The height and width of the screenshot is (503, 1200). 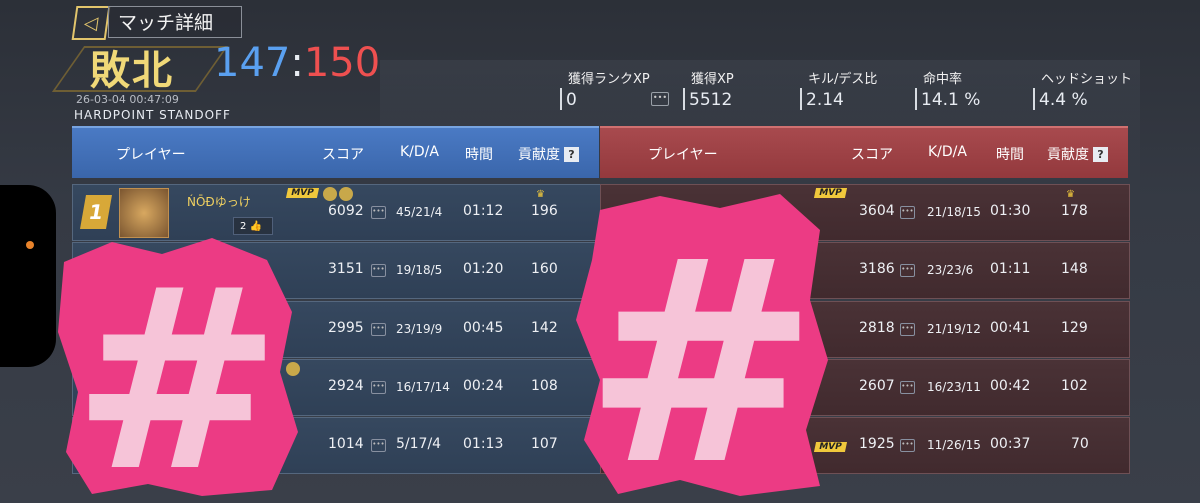 I want to click on stat-value: 4.4 %, so click(x=1063, y=100).